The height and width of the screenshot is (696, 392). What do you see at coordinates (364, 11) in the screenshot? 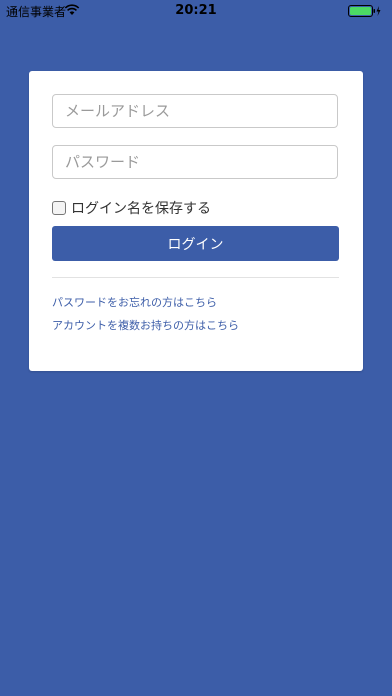
I see `battery-charging-icon` at bounding box center [364, 11].